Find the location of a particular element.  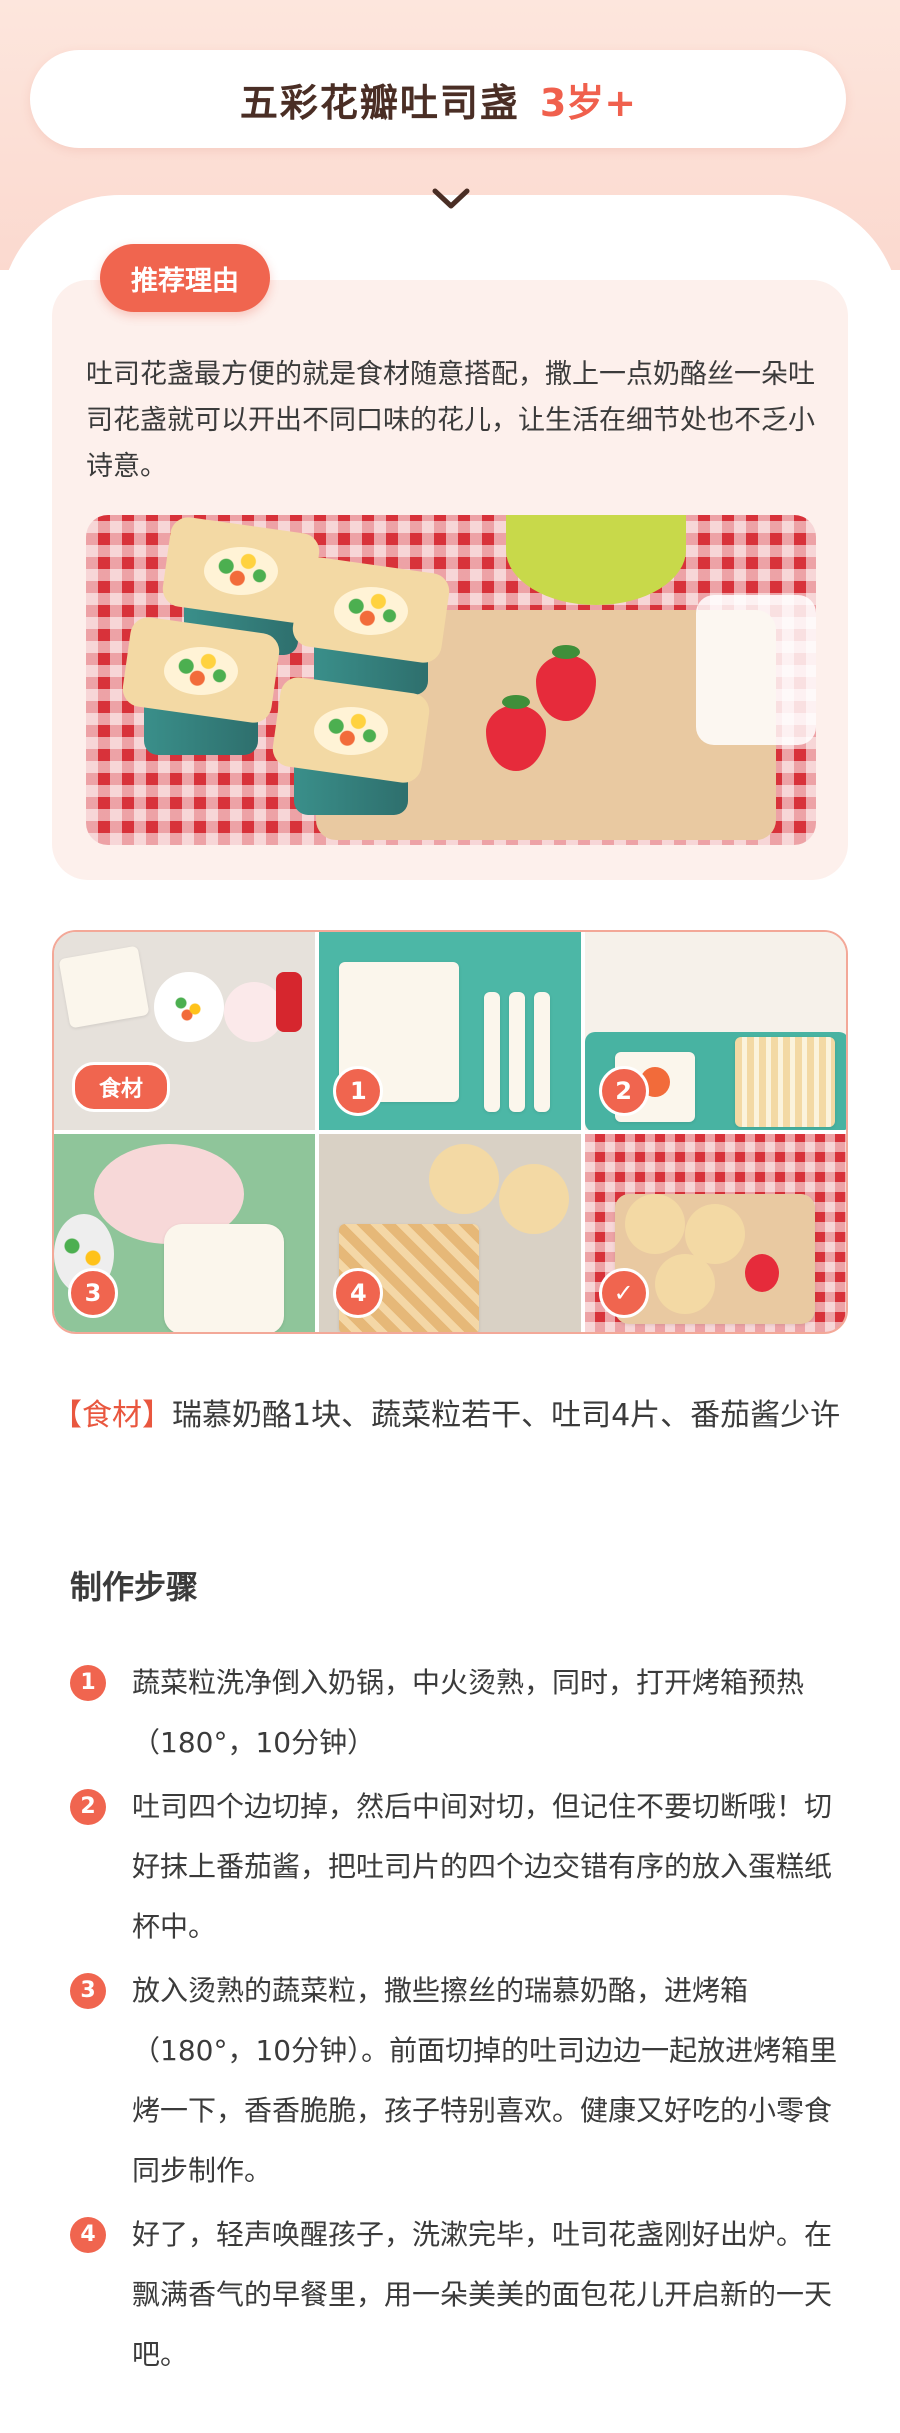

step-badge-4: 4 is located at coordinates (358, 1293).